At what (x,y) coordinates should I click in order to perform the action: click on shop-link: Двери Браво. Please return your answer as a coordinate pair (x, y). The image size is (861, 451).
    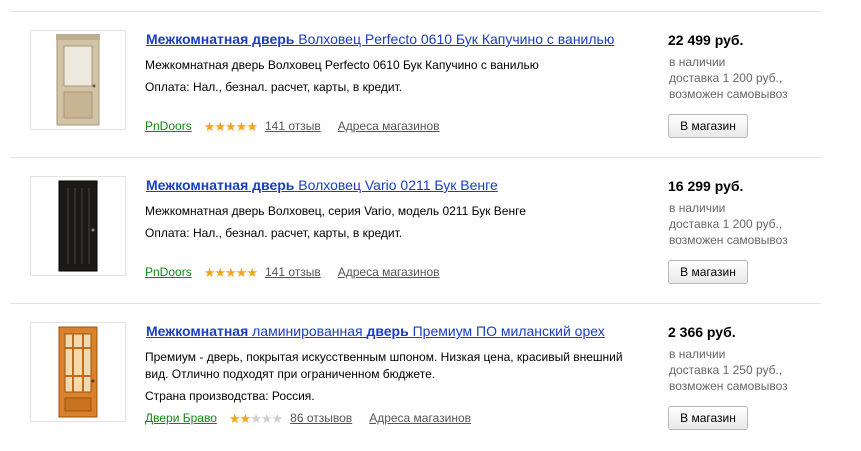
    Looking at the image, I should click on (181, 418).